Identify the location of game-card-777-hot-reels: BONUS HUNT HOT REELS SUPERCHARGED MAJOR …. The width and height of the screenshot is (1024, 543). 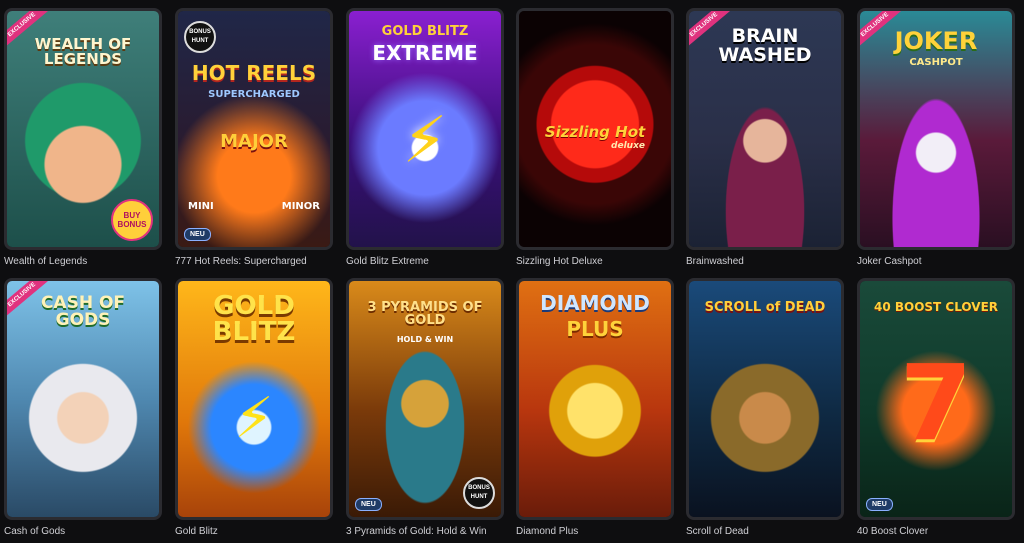
(254, 129).